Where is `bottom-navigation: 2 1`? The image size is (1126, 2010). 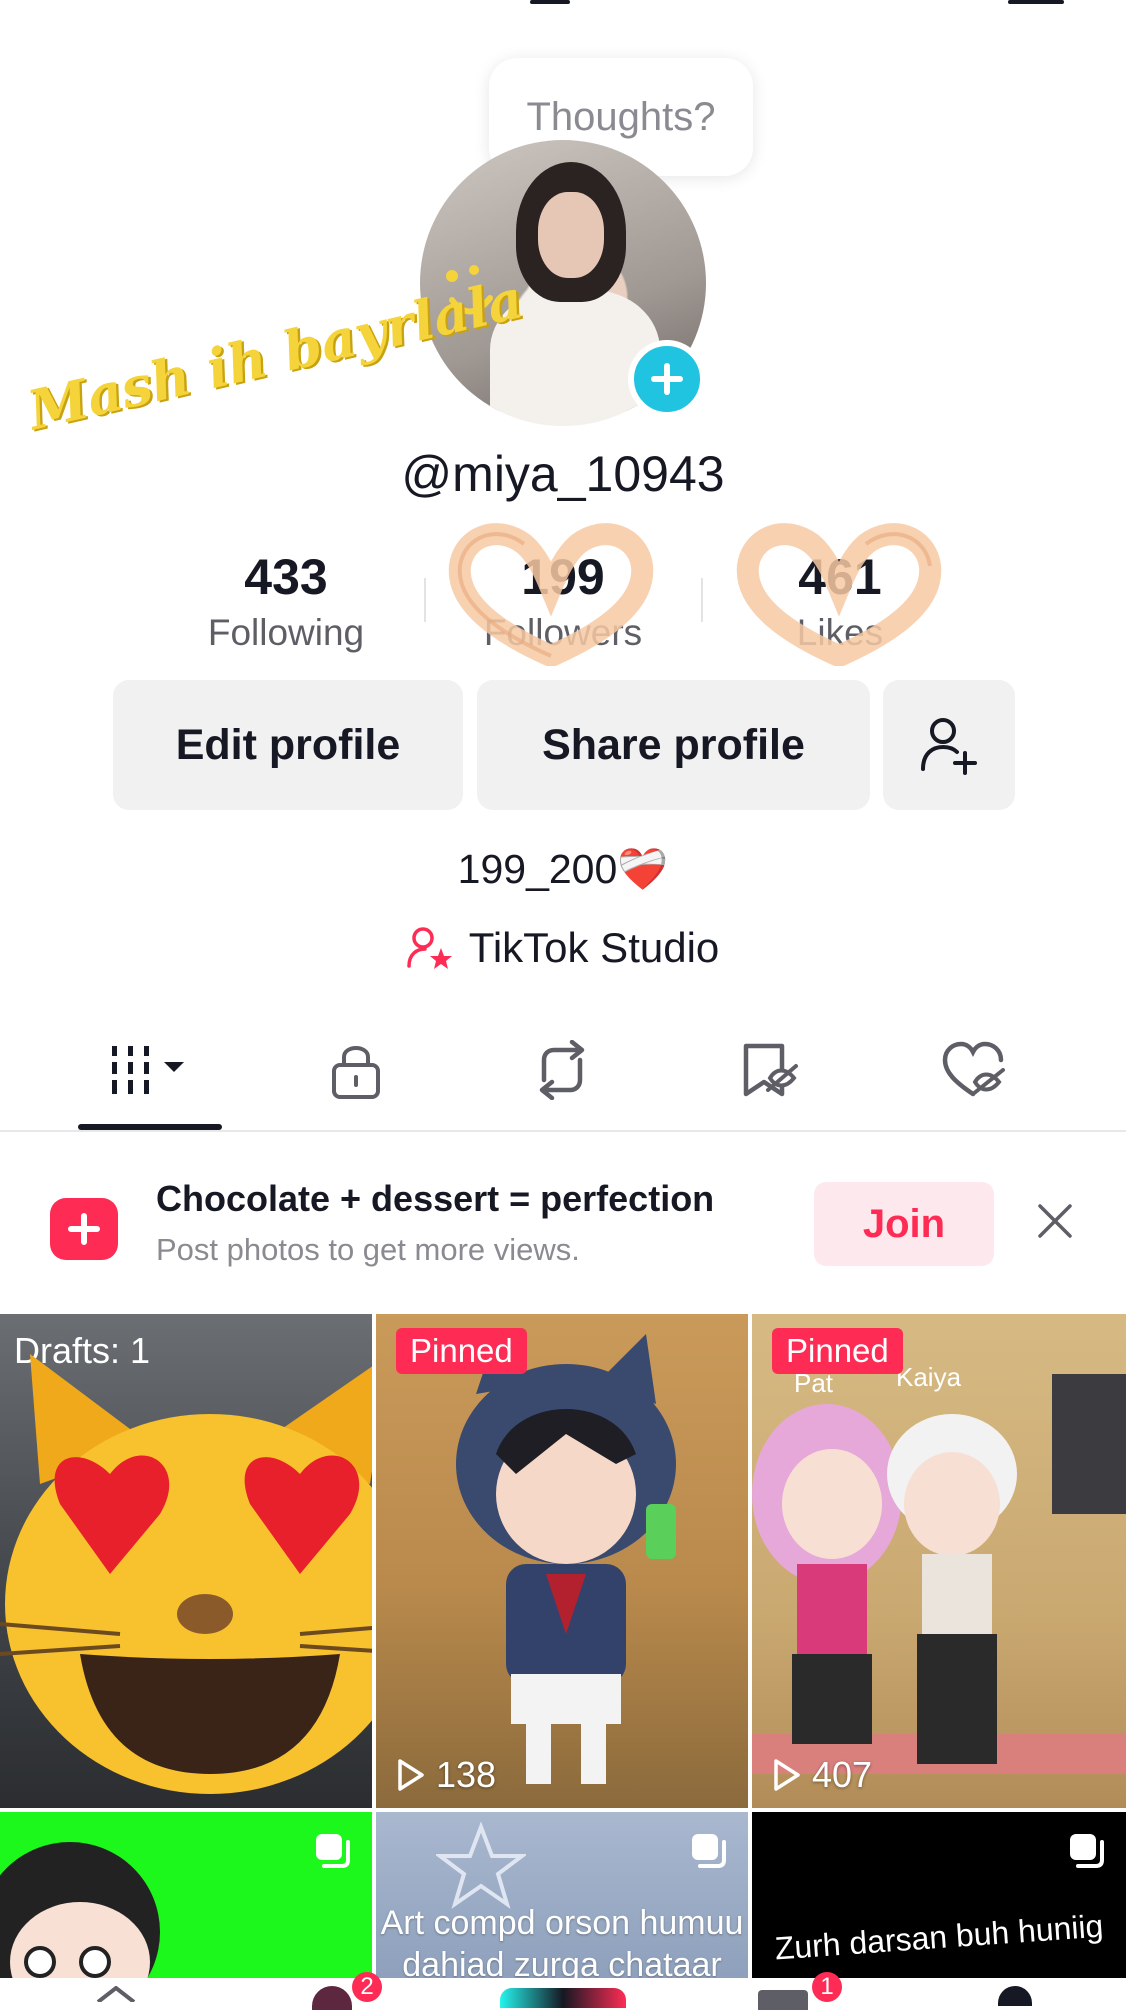
bottom-navigation: 2 1 is located at coordinates (563, 1991).